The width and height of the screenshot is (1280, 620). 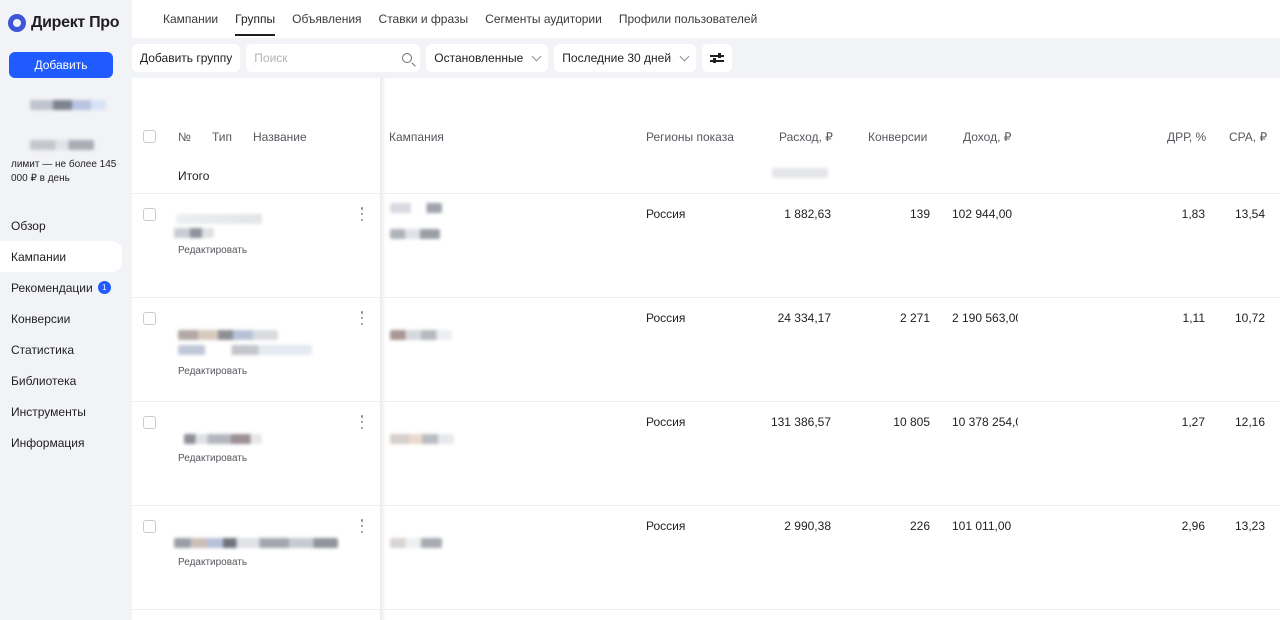 I want to click on search-input: Поиск, so click(x=333, y=58).